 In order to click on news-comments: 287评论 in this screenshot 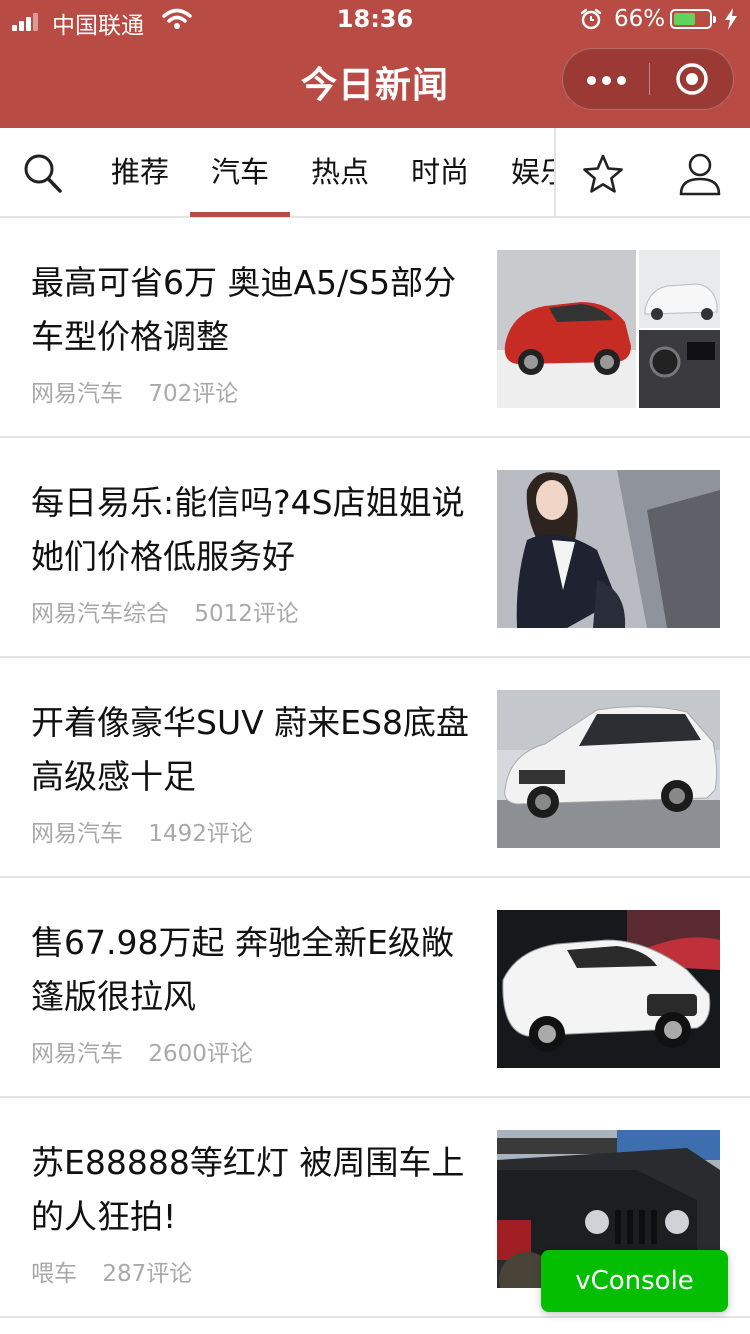, I will do `click(147, 1274)`.